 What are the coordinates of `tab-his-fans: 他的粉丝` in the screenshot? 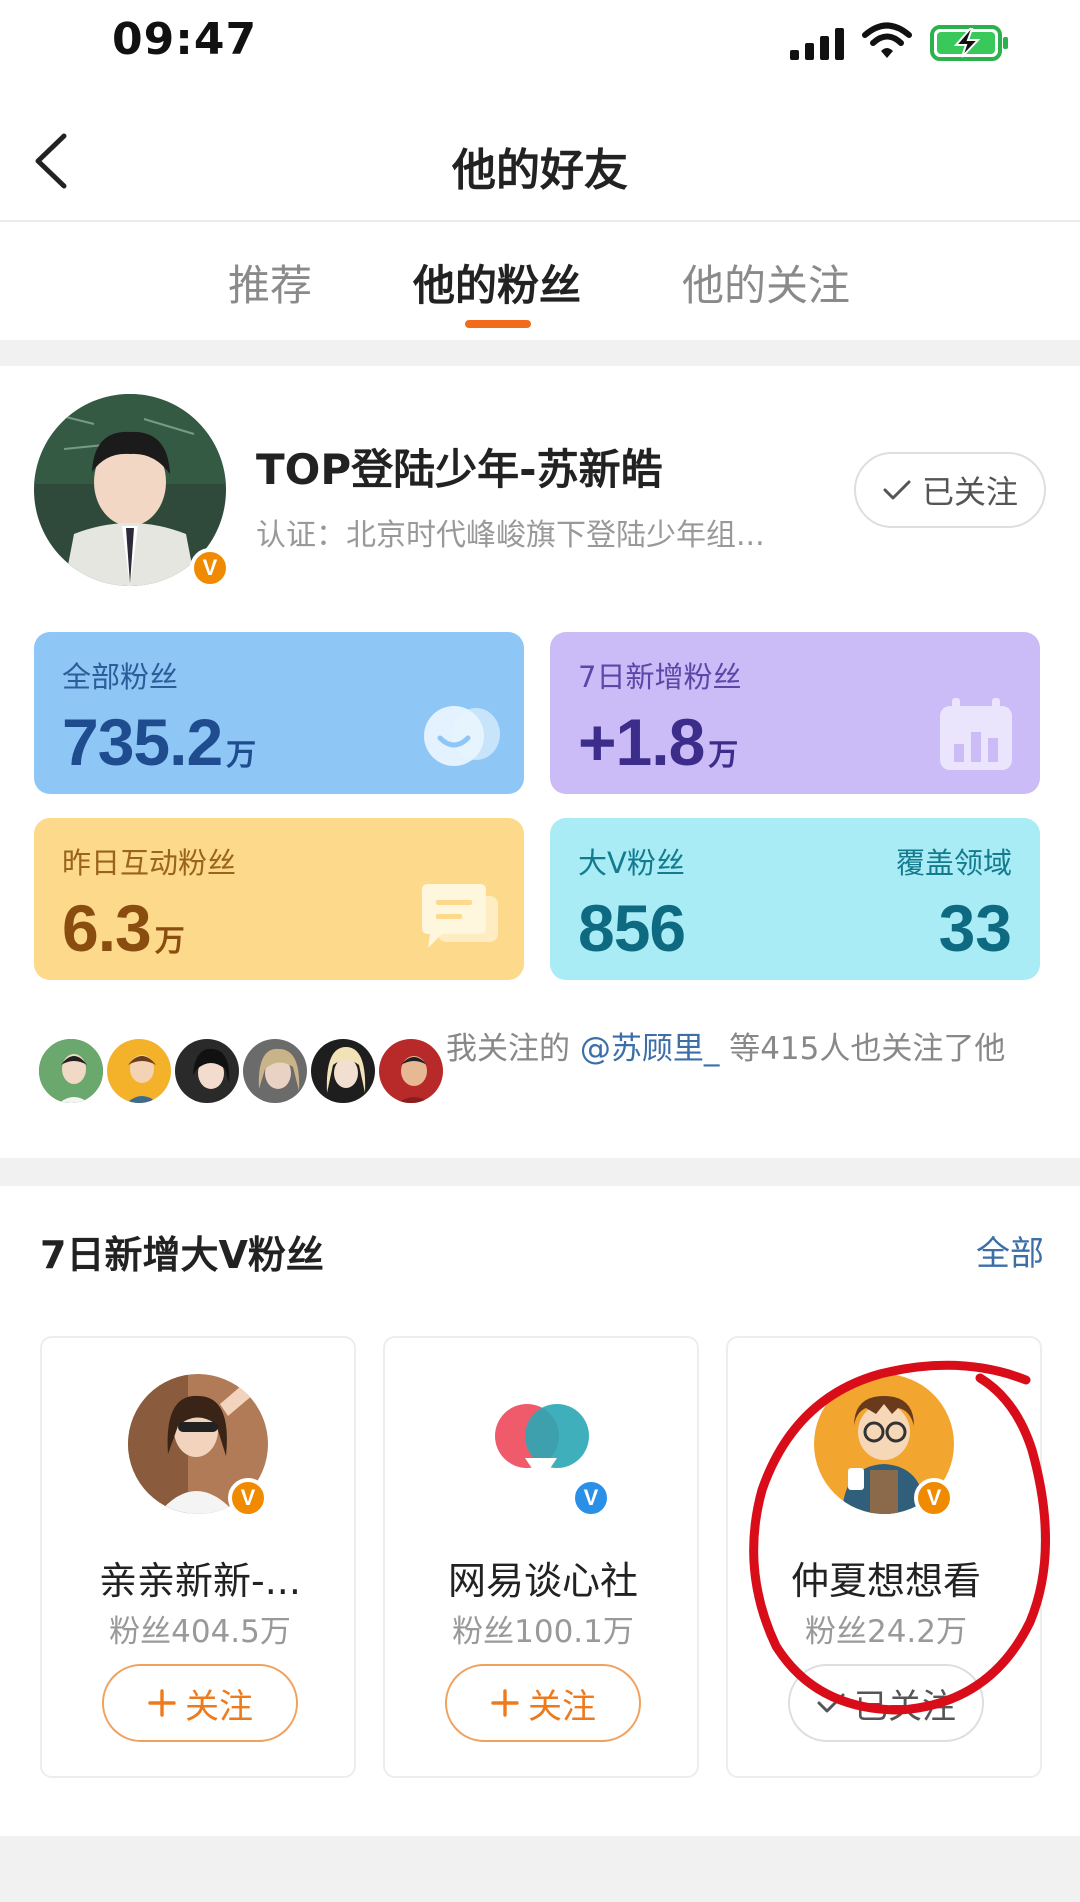 It's located at (497, 282).